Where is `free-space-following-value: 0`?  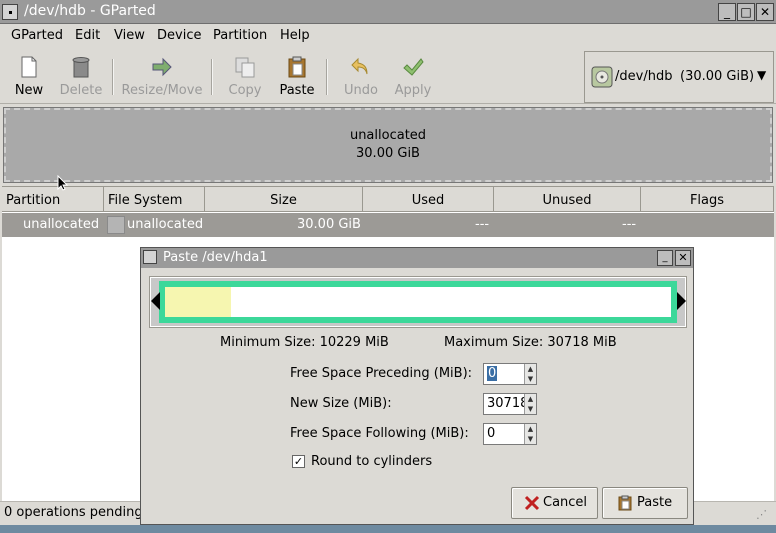 free-space-following-value: 0 is located at coordinates (491, 433).